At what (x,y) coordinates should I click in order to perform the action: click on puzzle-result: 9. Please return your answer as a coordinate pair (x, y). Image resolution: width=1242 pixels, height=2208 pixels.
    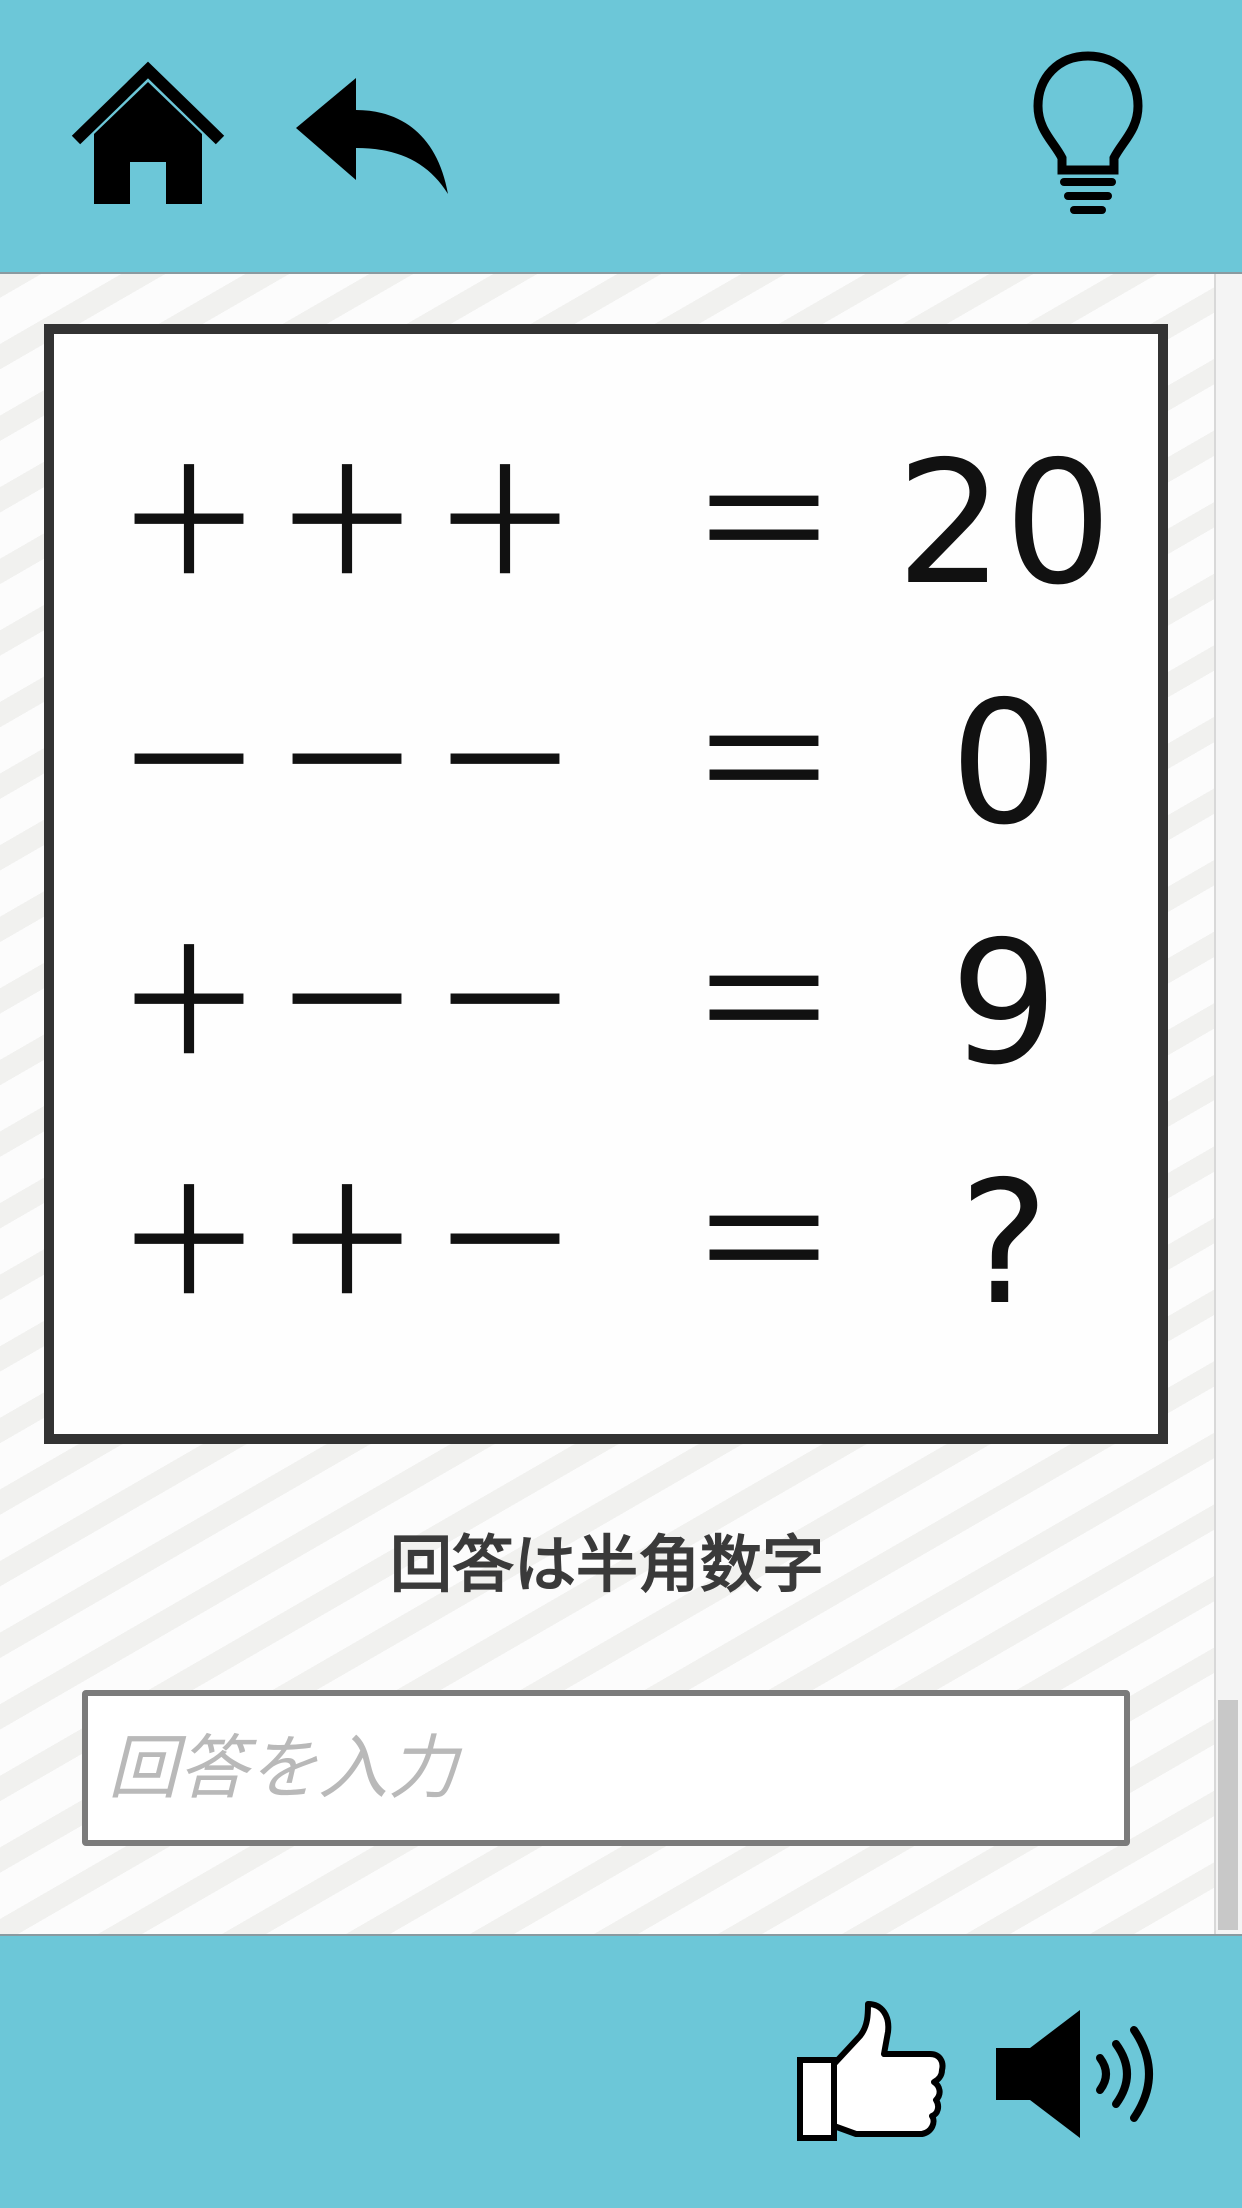
    Looking at the image, I should click on (1004, 1004).